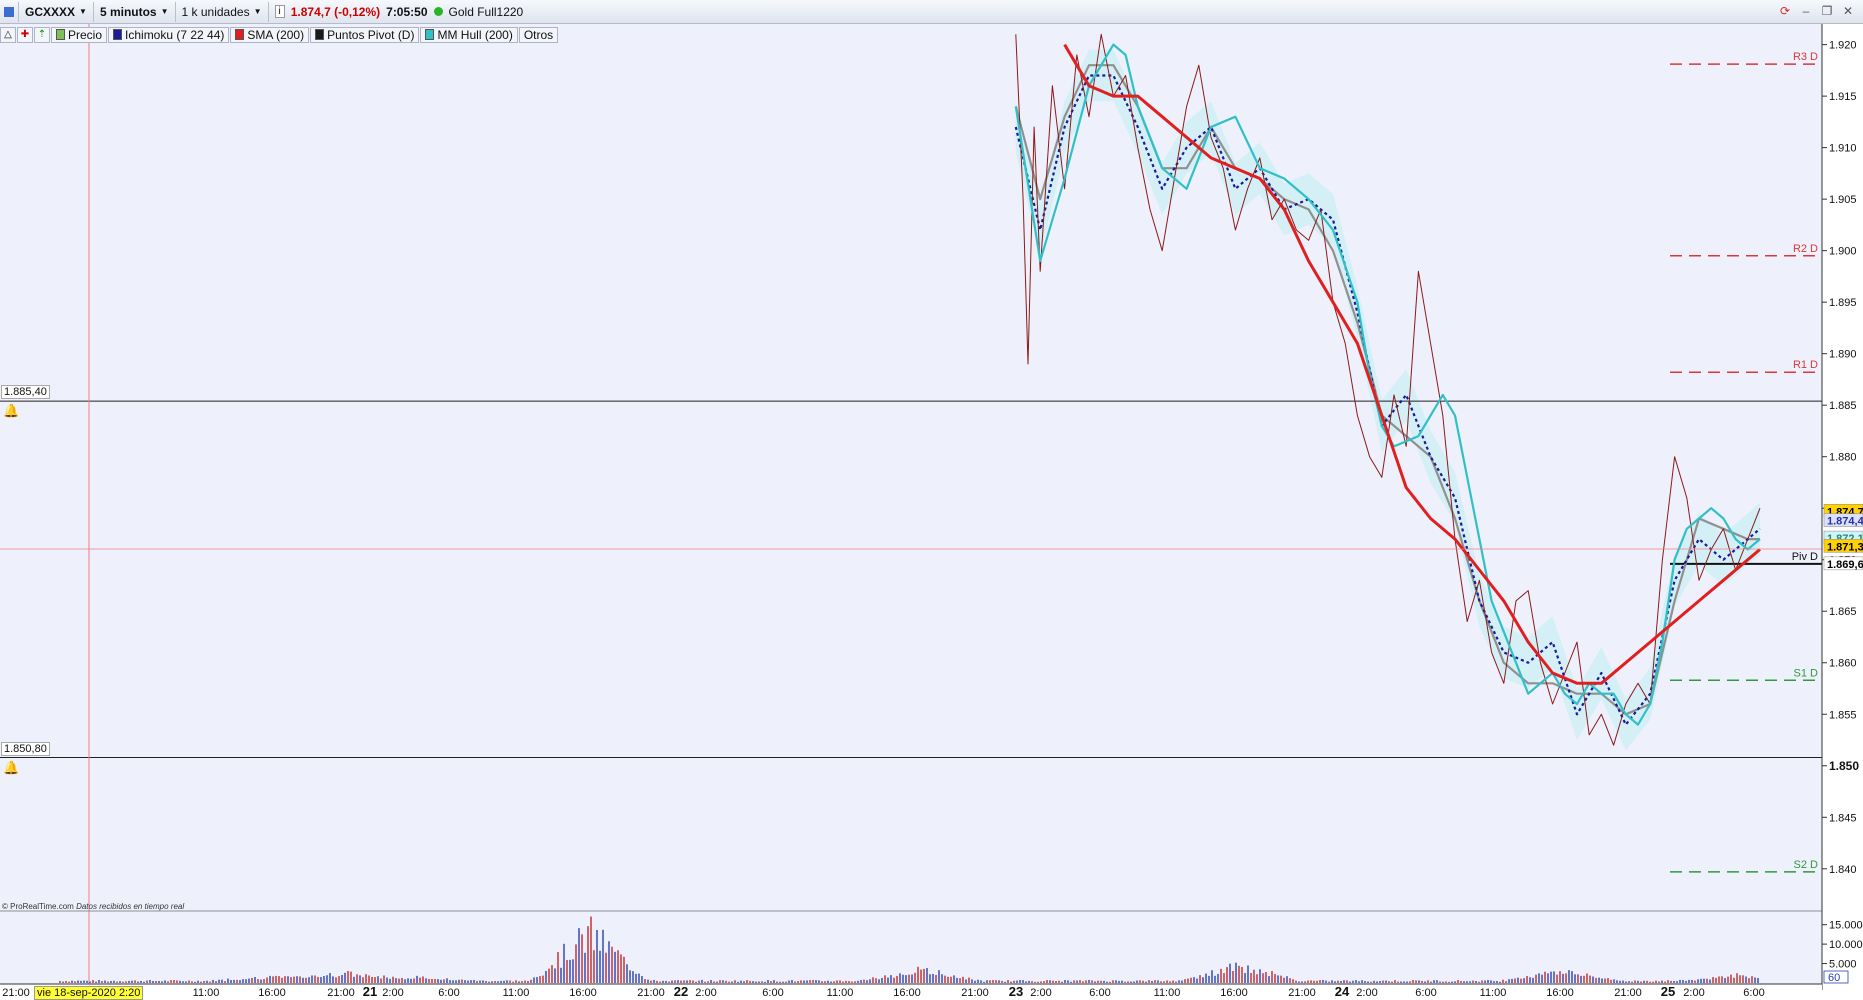  I want to click on y-tick-label: 1.865, so click(1843, 612).